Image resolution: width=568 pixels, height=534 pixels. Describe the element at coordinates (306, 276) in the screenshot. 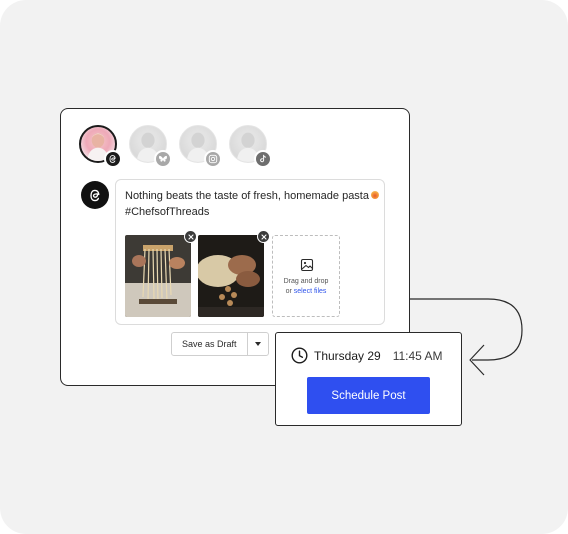

I see `media-dropzone: Drag and drop or select files` at that location.